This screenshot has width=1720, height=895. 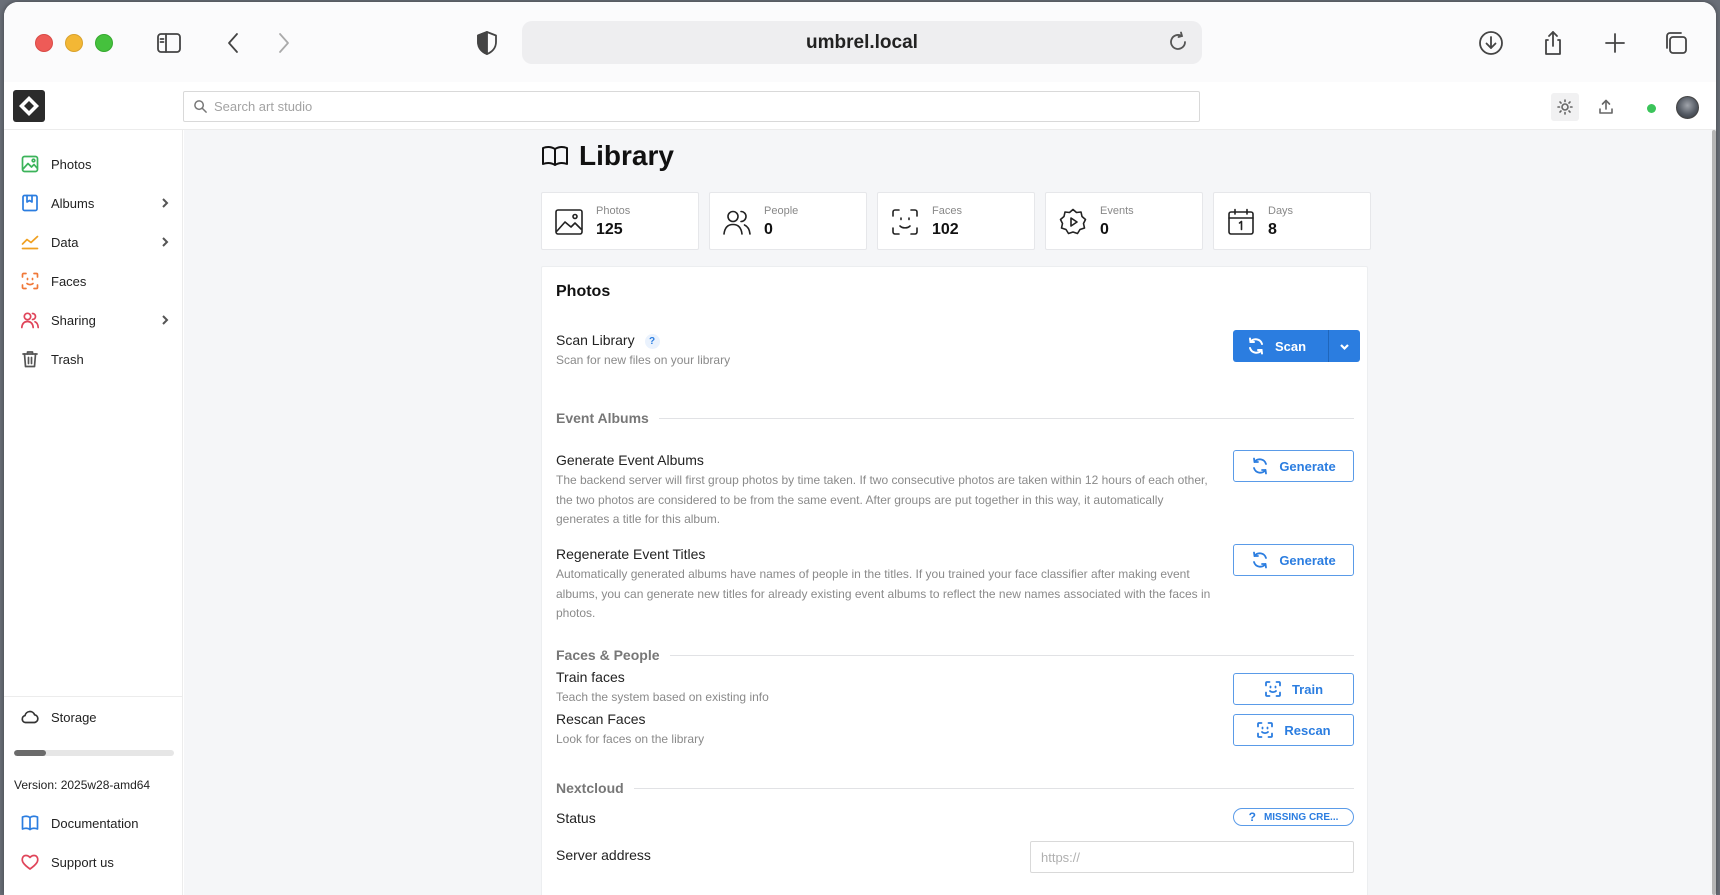 What do you see at coordinates (1615, 43) in the screenshot?
I see `new-tab-icon` at bounding box center [1615, 43].